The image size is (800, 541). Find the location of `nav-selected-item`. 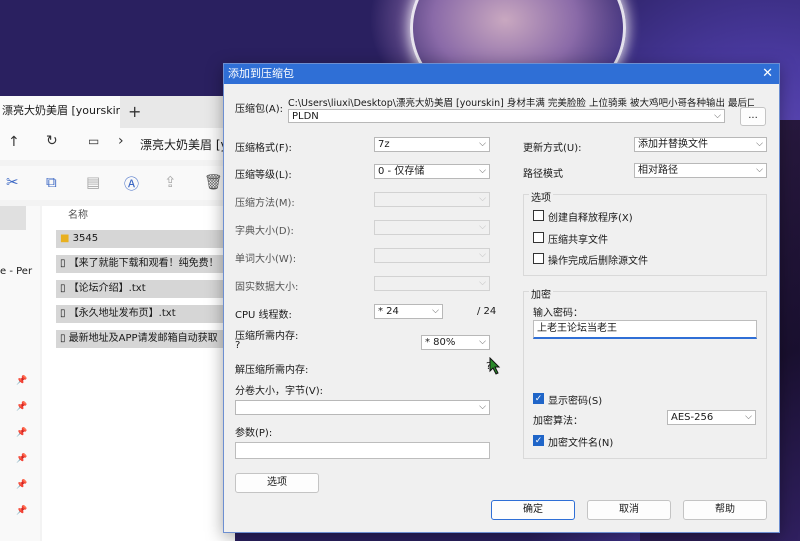

nav-selected-item is located at coordinates (13, 218).